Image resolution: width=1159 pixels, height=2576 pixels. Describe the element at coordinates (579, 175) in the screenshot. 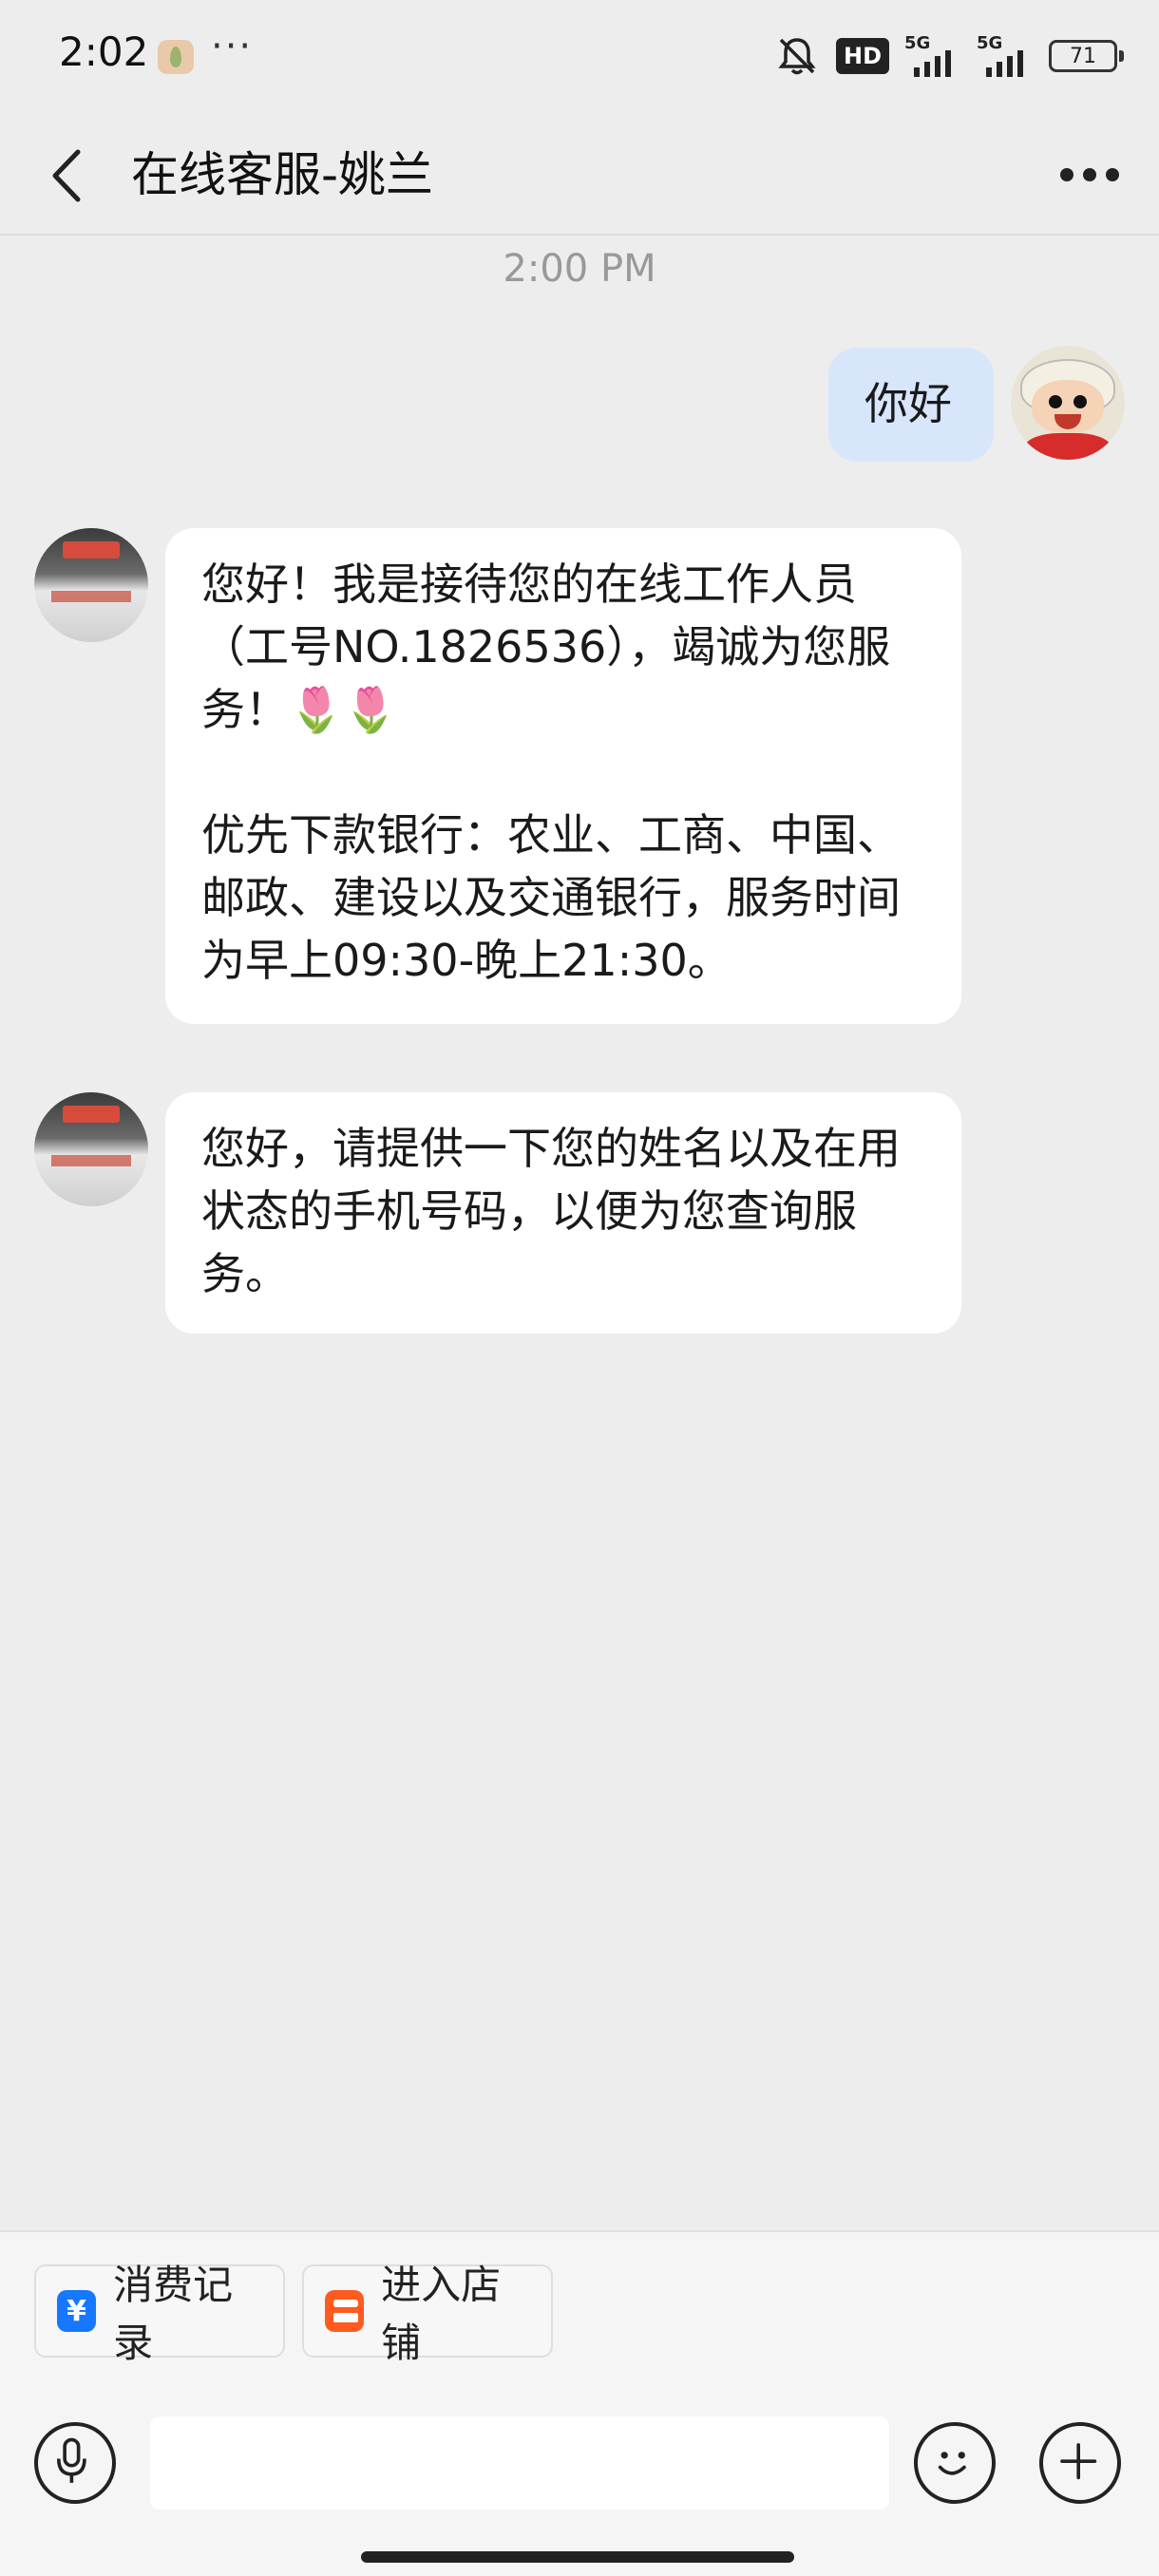

I see `chat-header: 在线客服-姚兰` at that location.